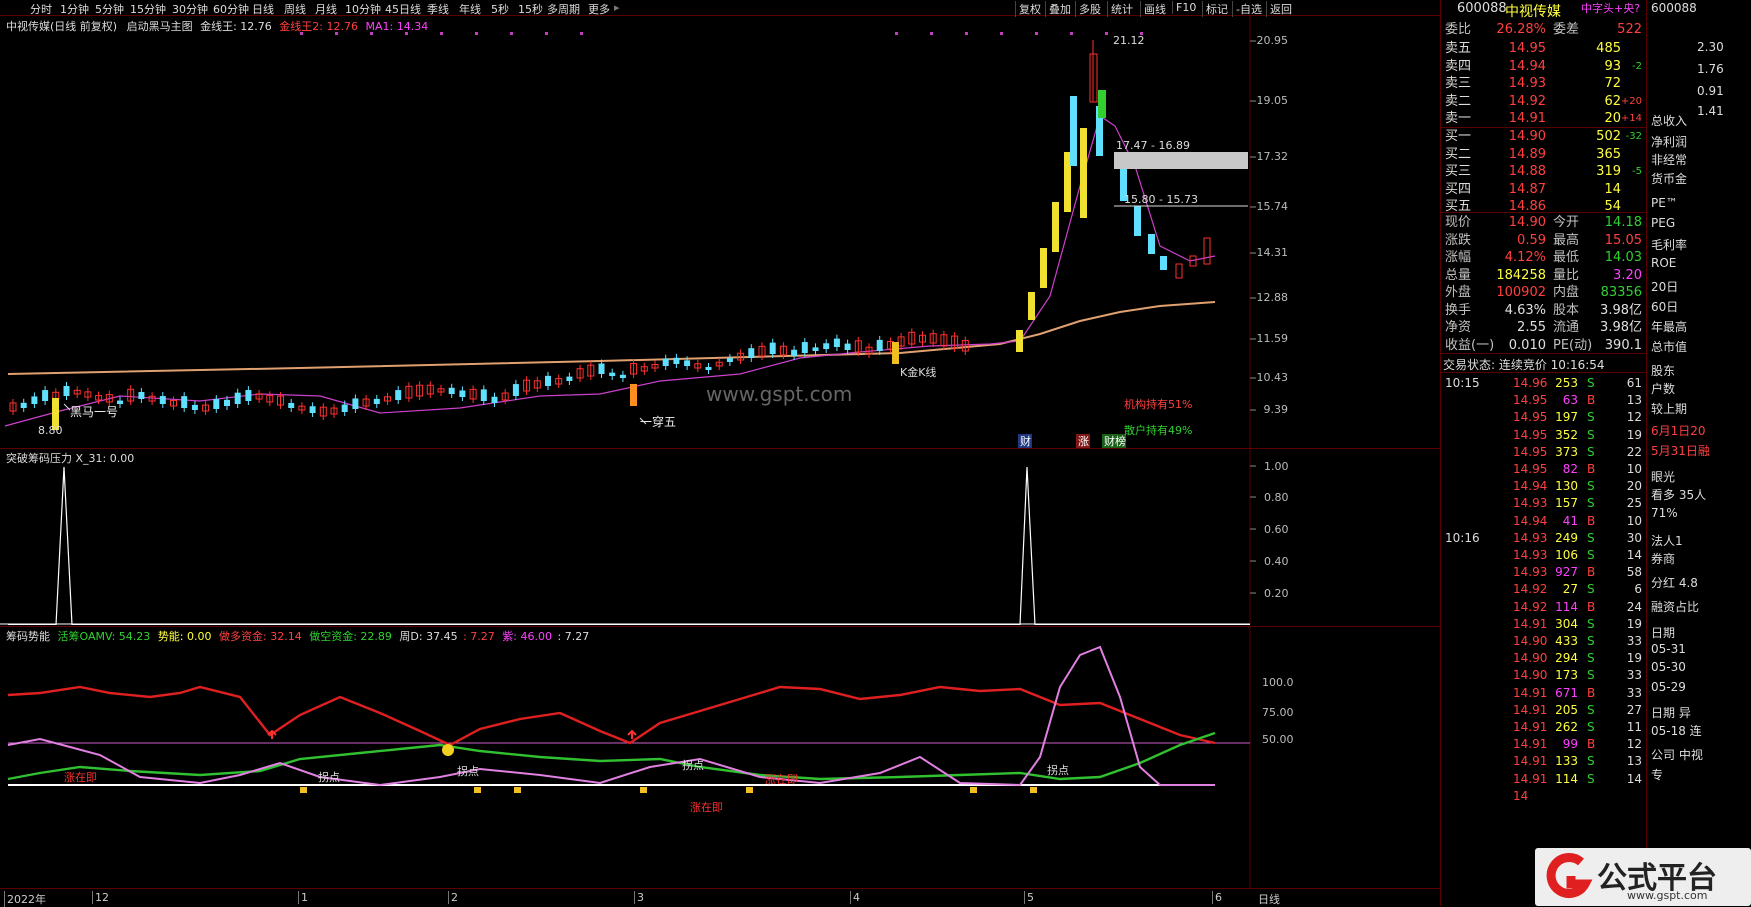 This screenshot has height=907, width=1751. What do you see at coordinates (1276, 561) in the screenshot?
I see `ind1-tick-label: 0.40` at bounding box center [1276, 561].